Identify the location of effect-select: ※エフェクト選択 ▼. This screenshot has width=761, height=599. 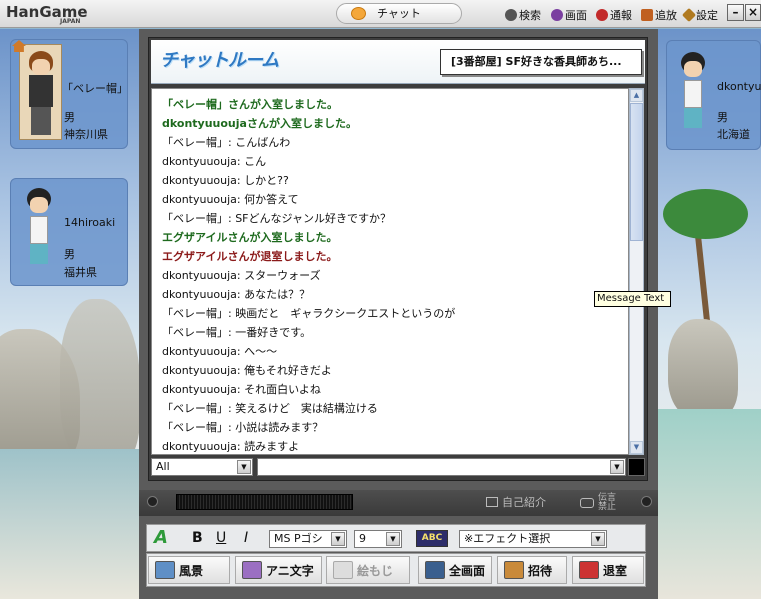
(533, 539).